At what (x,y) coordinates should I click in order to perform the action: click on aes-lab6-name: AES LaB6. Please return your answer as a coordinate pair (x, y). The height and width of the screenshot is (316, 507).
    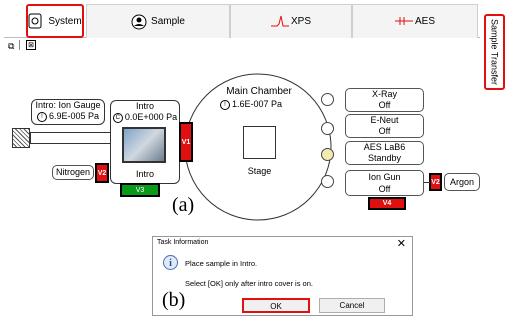
    Looking at the image, I should click on (384, 147).